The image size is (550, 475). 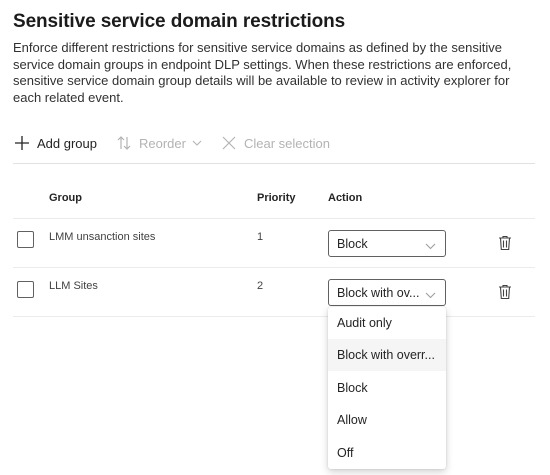 I want to click on column-header-group: Group, so click(x=65, y=198).